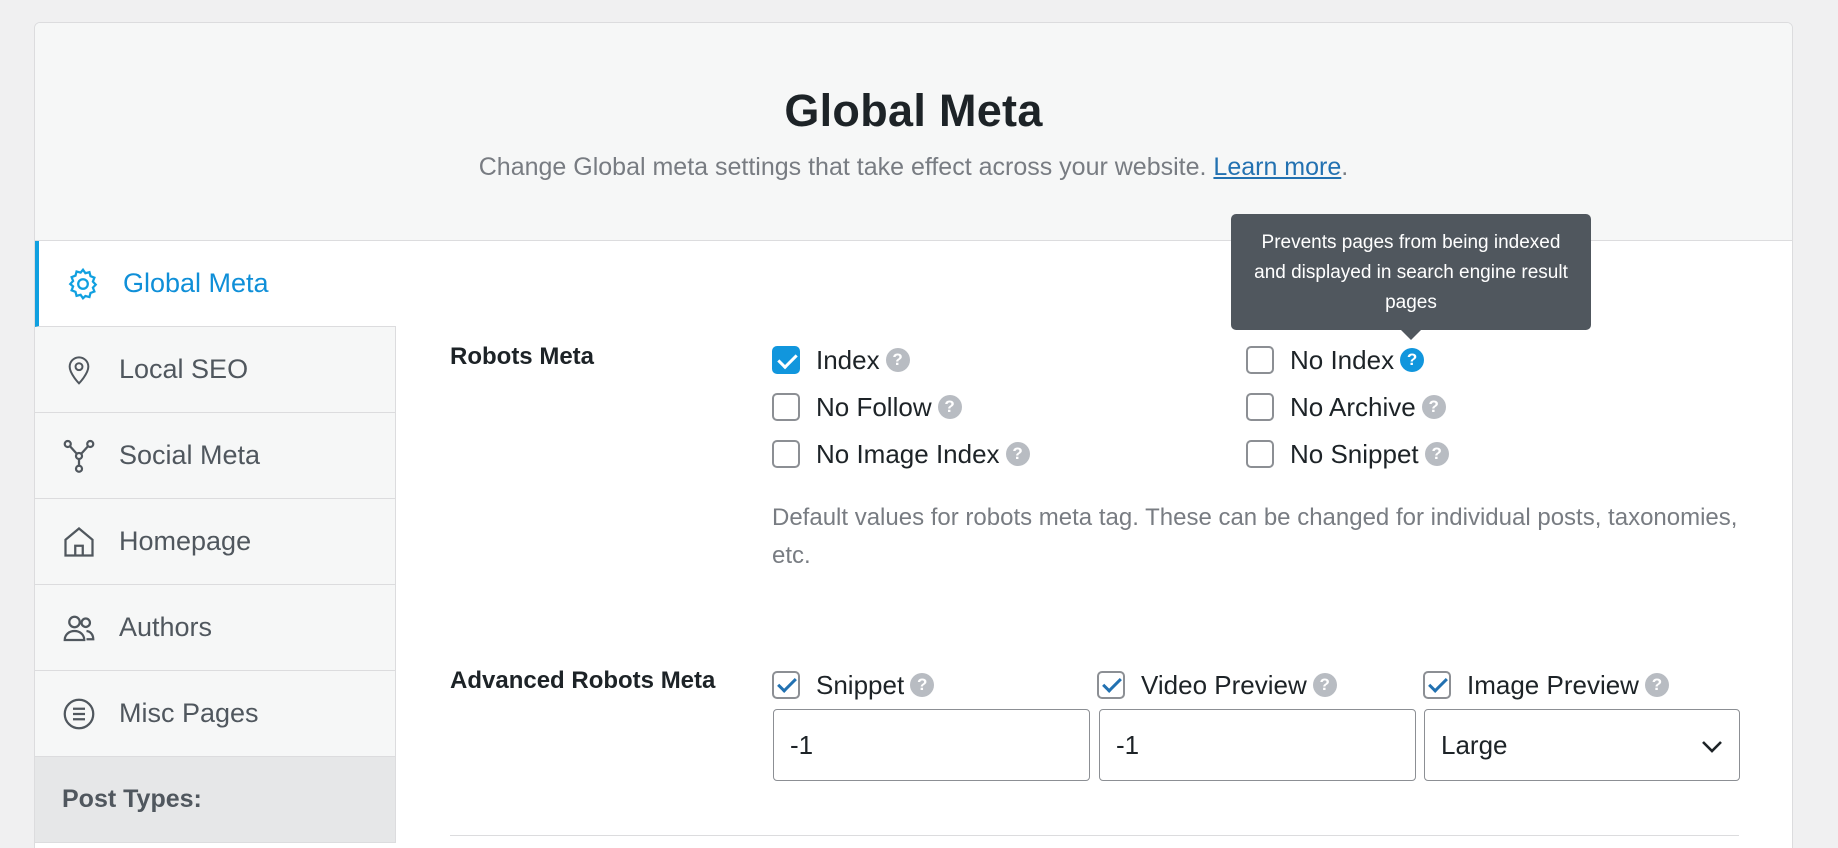 This screenshot has height=848, width=1838. Describe the element at coordinates (1353, 406) in the screenshot. I see `checkbox-label: No Archive` at that location.